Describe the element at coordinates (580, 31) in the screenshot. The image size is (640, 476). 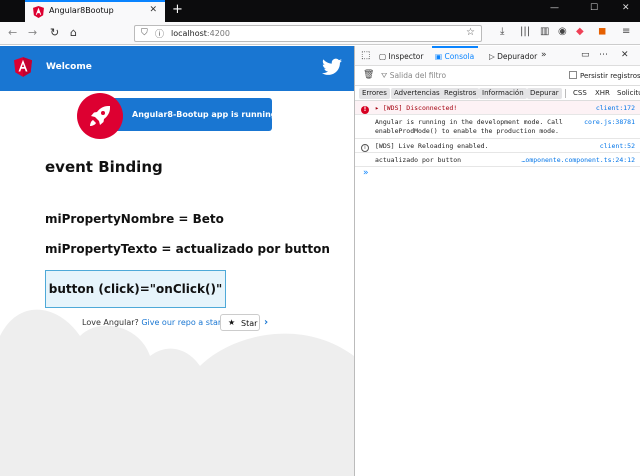
I see `pocket-icon: ◆` at that location.